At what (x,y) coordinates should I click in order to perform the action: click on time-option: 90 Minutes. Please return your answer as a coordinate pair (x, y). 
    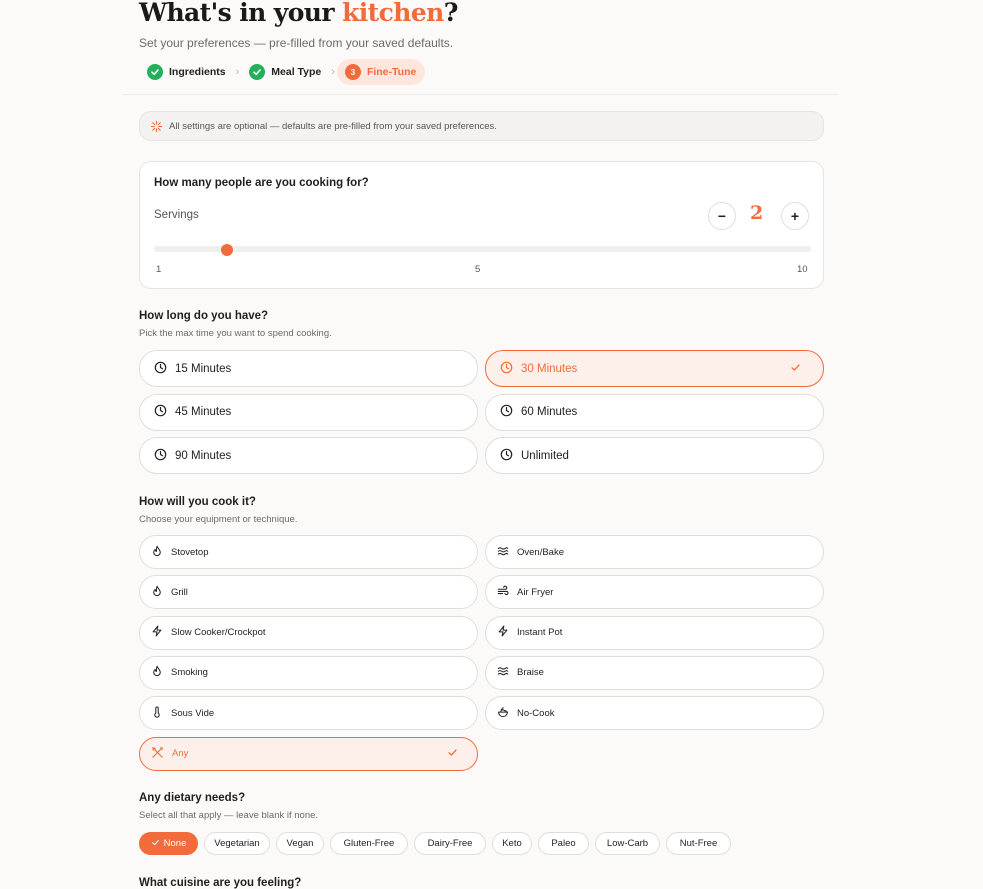
    Looking at the image, I should click on (308, 455).